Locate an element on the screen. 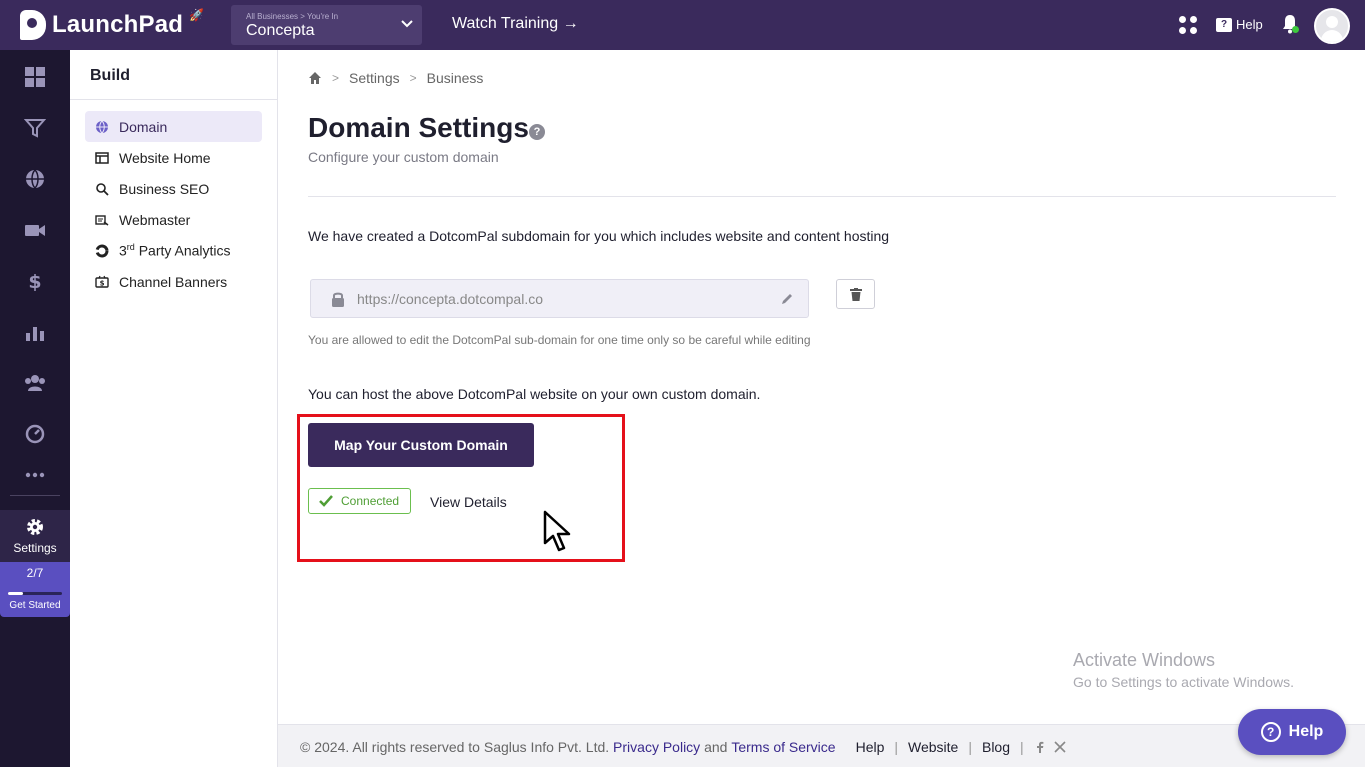 The width and height of the screenshot is (1365, 767). help-fab-label: Help is located at coordinates (1306, 731).